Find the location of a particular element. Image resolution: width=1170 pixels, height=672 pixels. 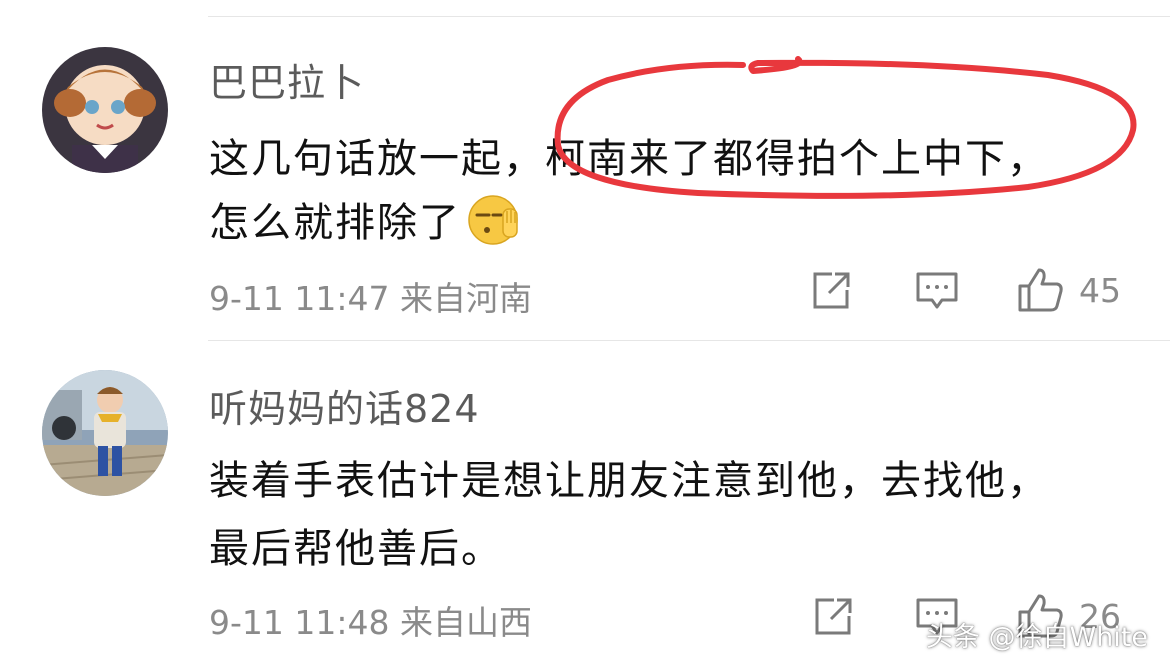

reply-button is located at coordinates (937, 291).